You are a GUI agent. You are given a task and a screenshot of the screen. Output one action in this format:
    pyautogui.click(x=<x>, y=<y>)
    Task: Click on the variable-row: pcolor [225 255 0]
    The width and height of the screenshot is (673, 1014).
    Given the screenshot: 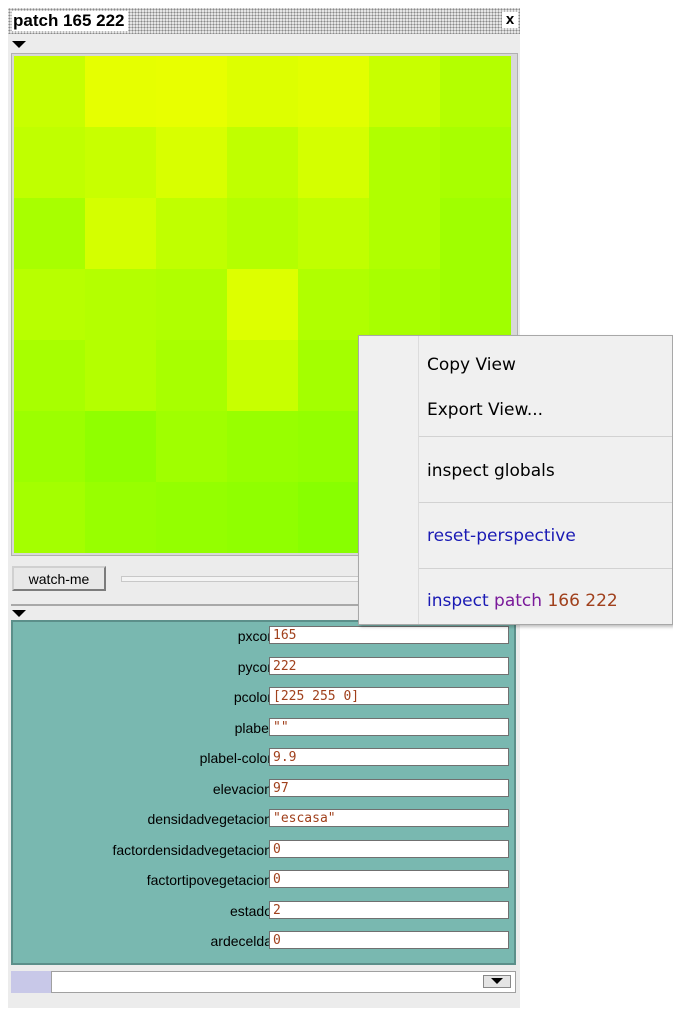 What is the action you would take?
    pyautogui.click(x=265, y=698)
    